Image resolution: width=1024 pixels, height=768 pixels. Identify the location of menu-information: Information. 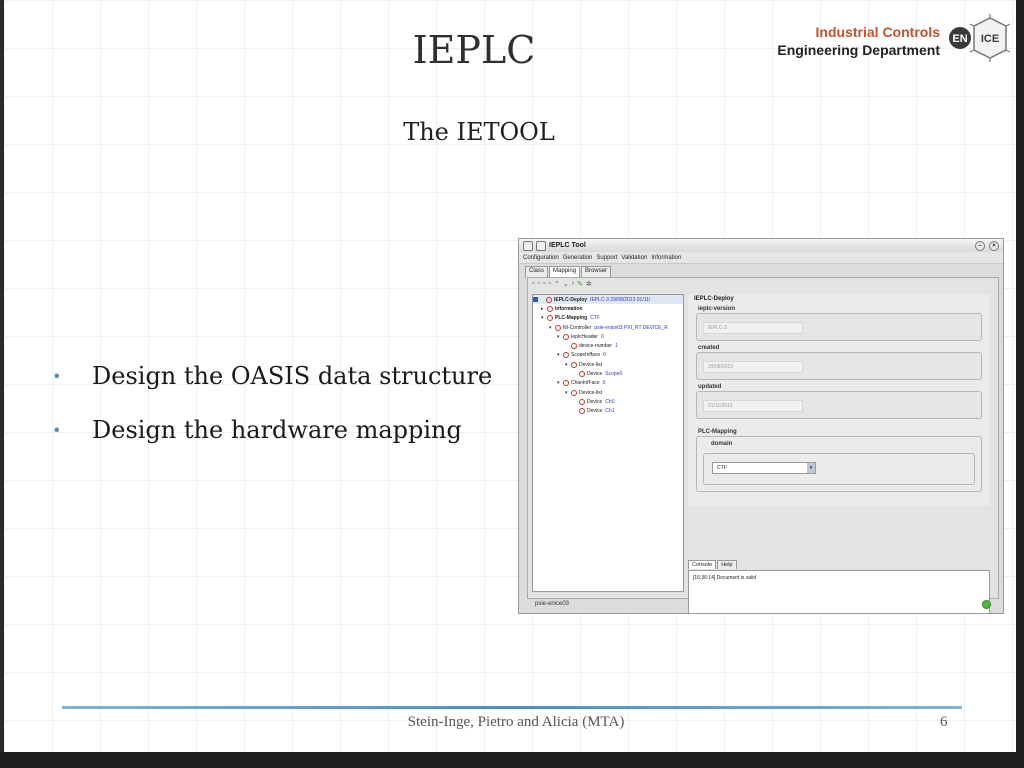
(666, 258).